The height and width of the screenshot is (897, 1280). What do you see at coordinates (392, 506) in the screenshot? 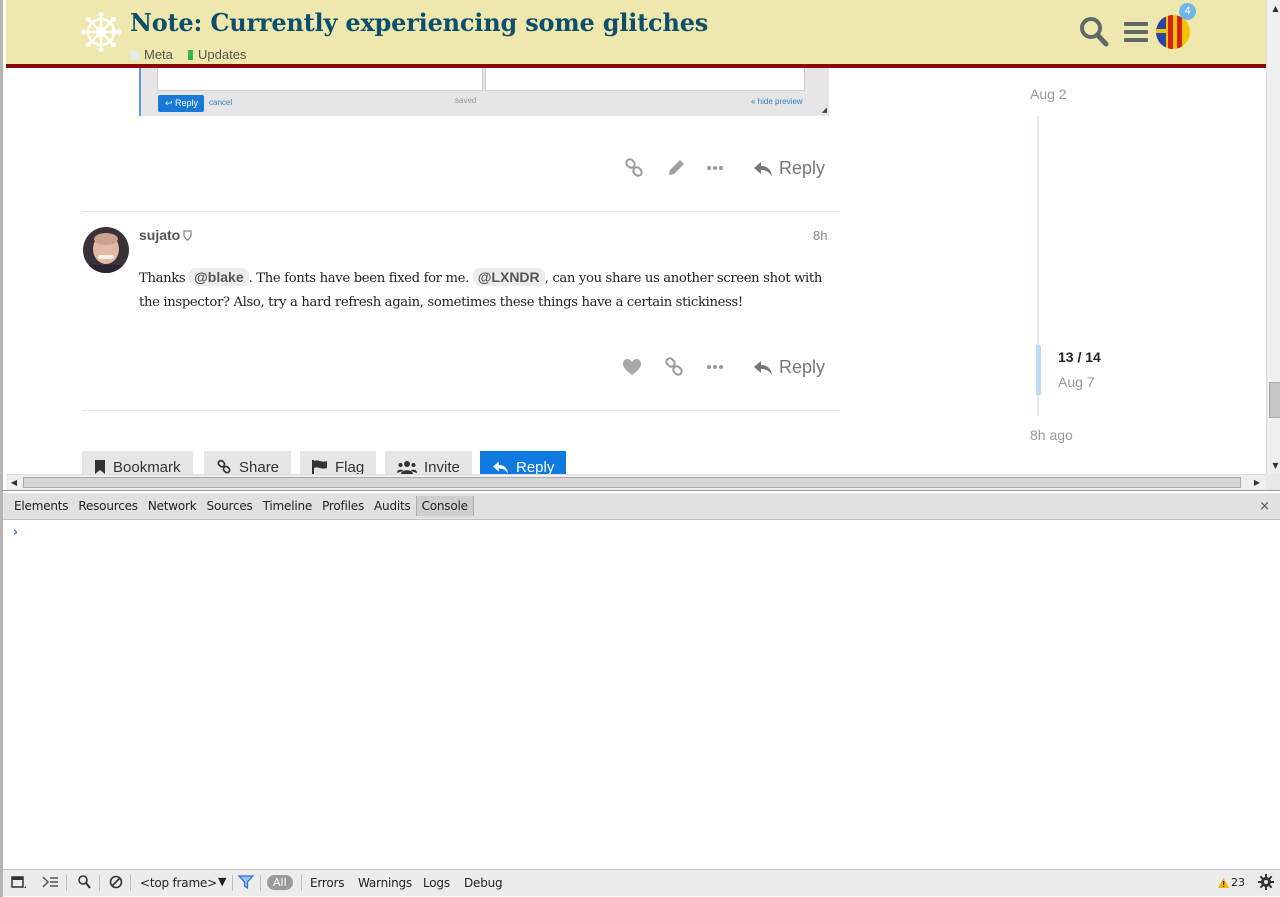
I see `tab-audits: Audits` at bounding box center [392, 506].